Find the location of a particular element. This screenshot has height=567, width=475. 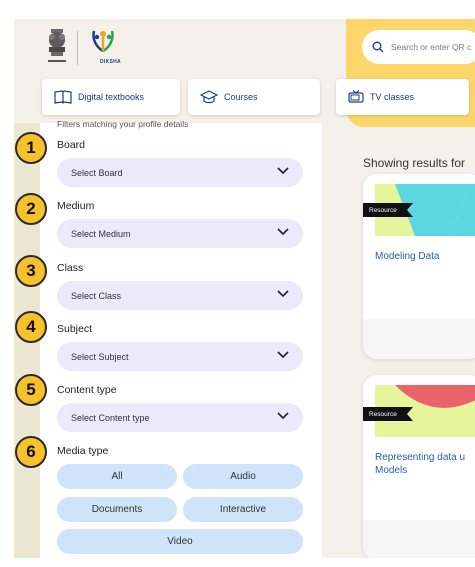

medium-select-value: Select Medium is located at coordinates (101, 233).